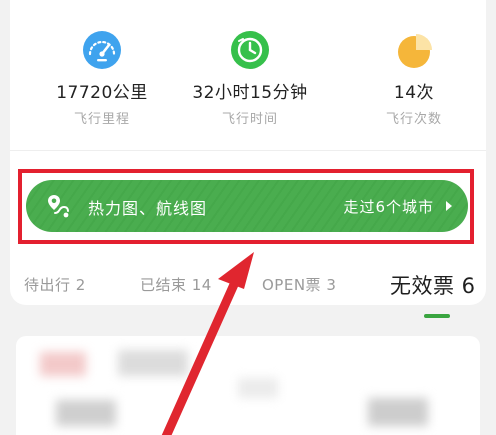 This screenshot has height=435, width=496. Describe the element at coordinates (250, 93) in the screenshot. I see `stat-value: 32小时15分钟` at that location.